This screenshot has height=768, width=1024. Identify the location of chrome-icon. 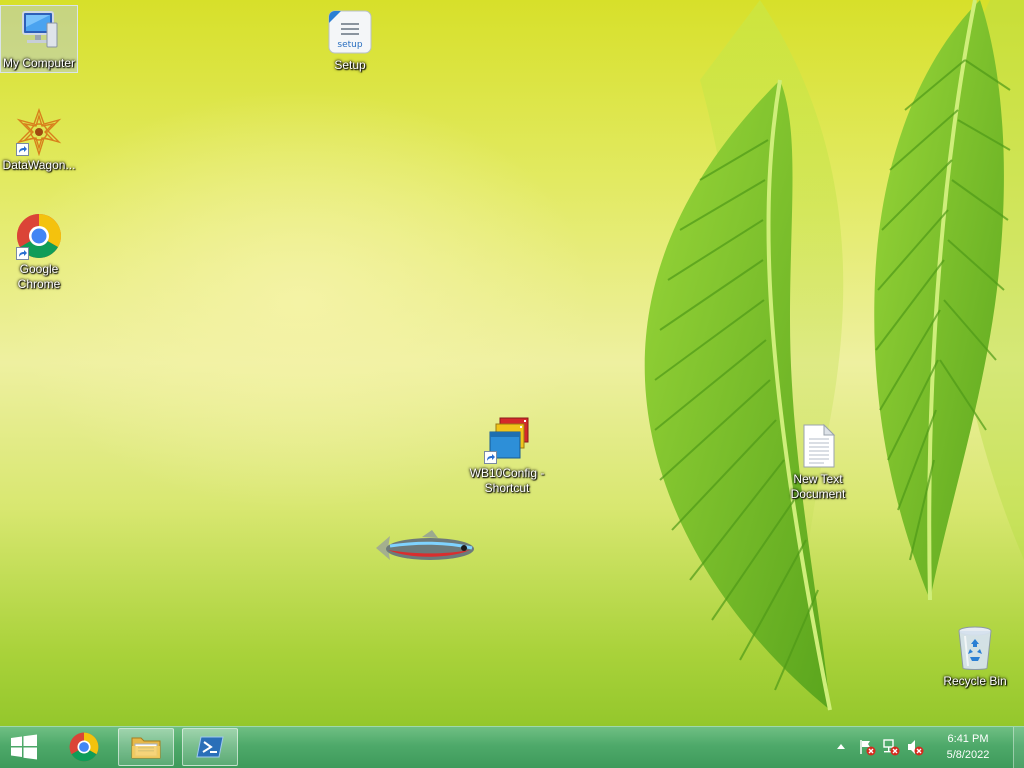
(84, 747).